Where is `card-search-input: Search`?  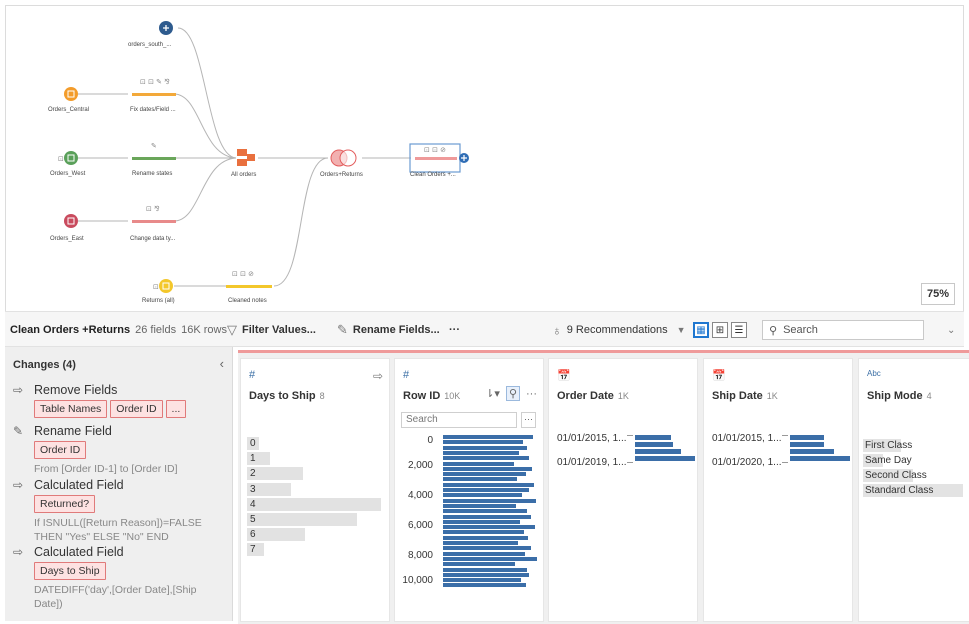 card-search-input: Search is located at coordinates (459, 420).